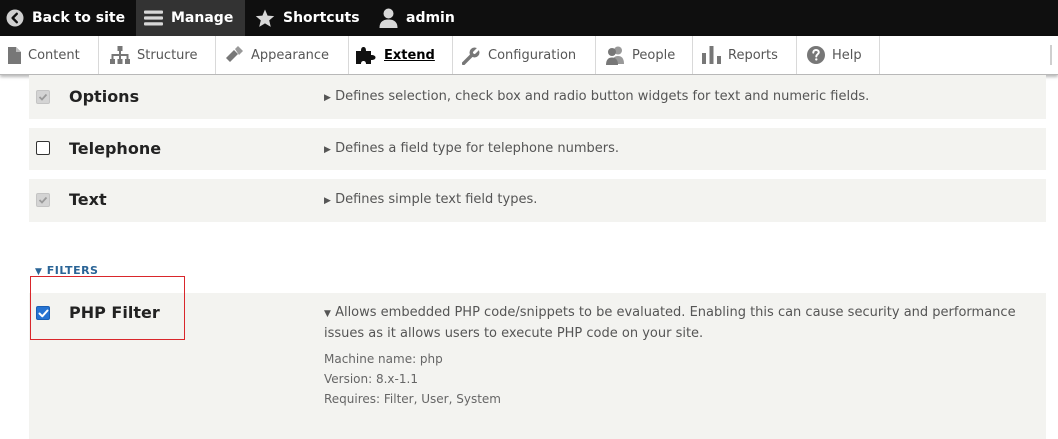  I want to click on module-name: Telephone, so click(115, 148).